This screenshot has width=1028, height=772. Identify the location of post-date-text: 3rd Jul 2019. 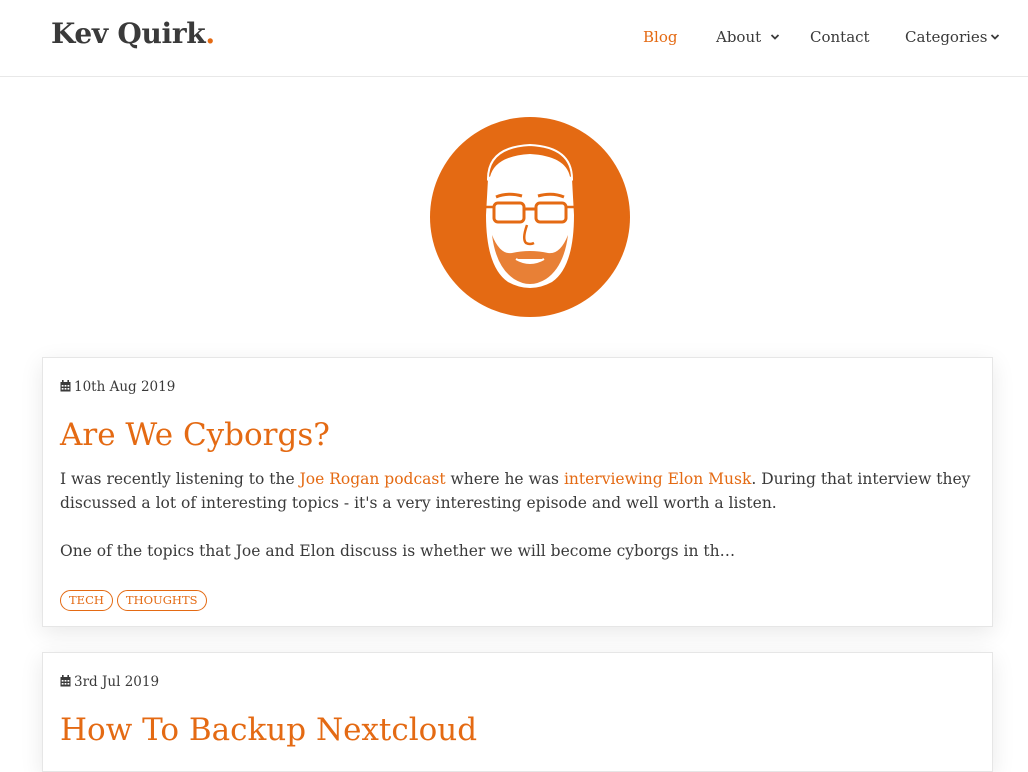
(117, 682).